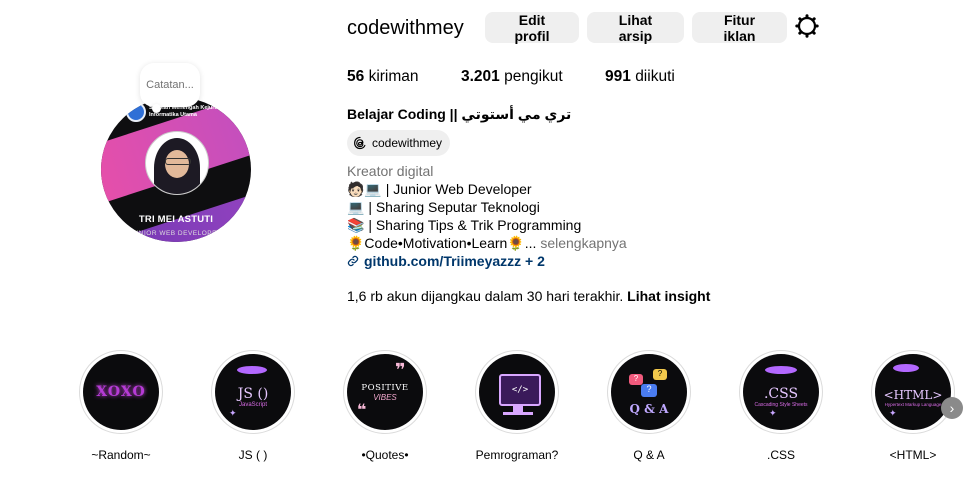 The width and height of the screenshot is (978, 493). I want to click on view-archive-button: Lihat arsip, so click(635, 28).